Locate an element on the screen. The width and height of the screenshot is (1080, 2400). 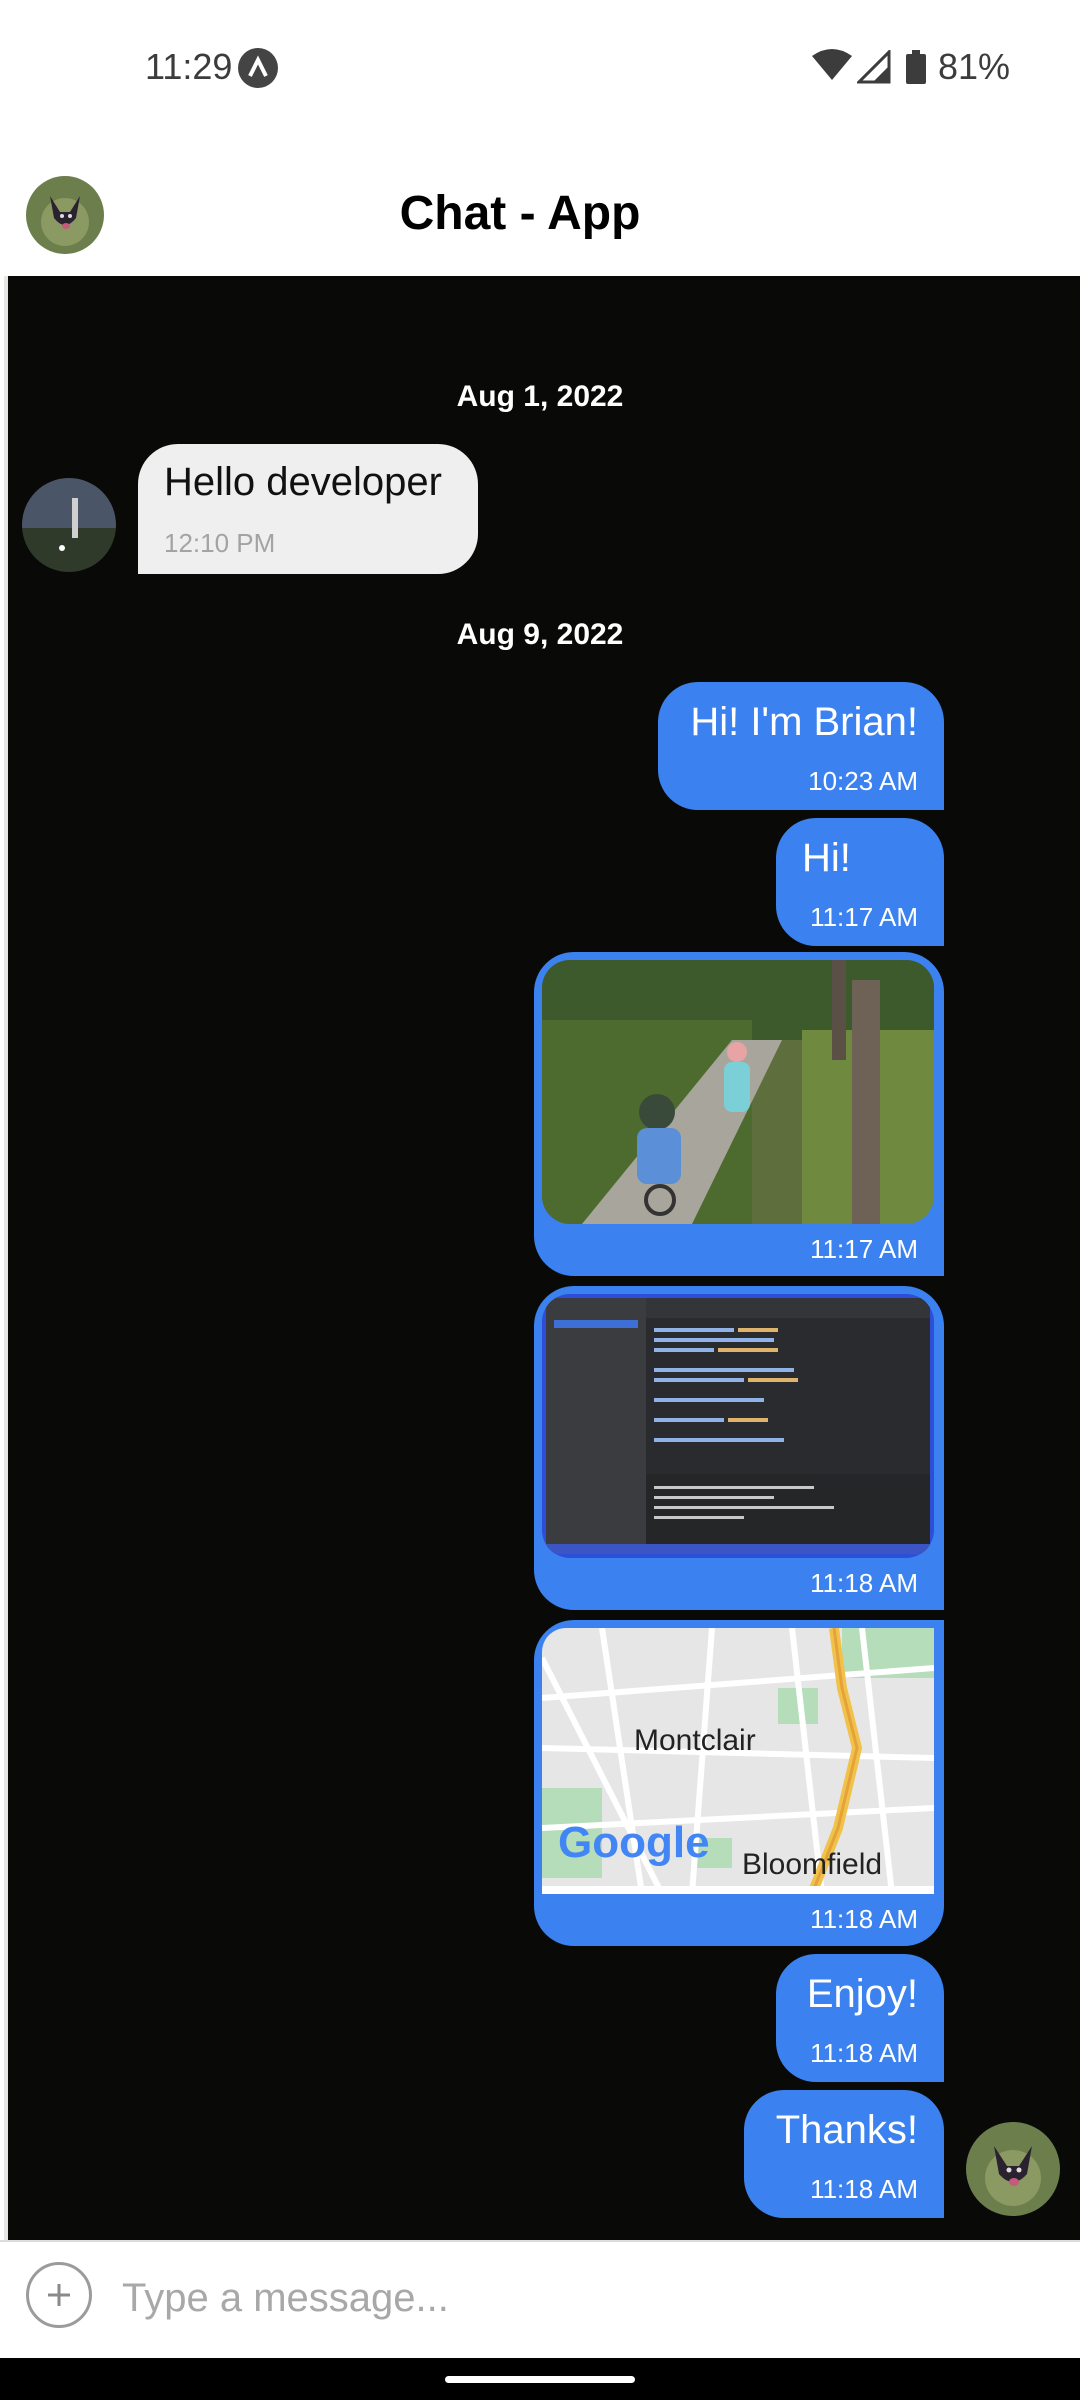
add-attachment-icon is located at coordinates (59, 2295).